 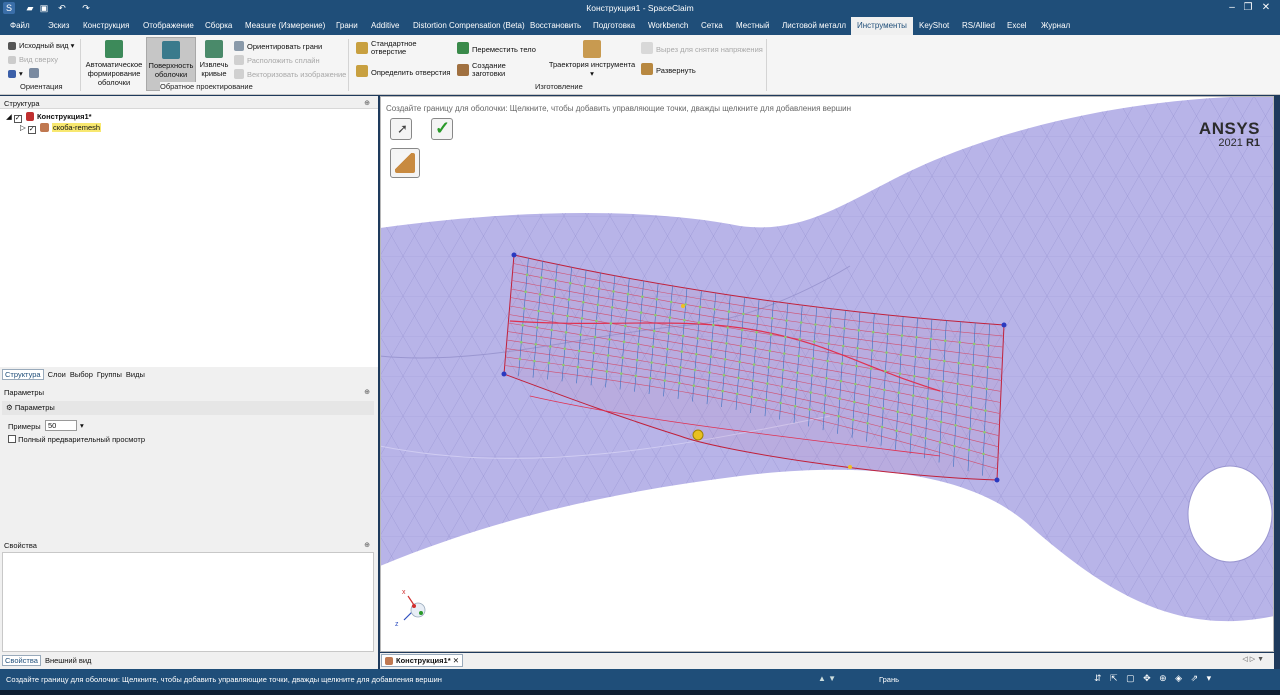 I want to click on tab-selection: Выбор, so click(x=81, y=374).